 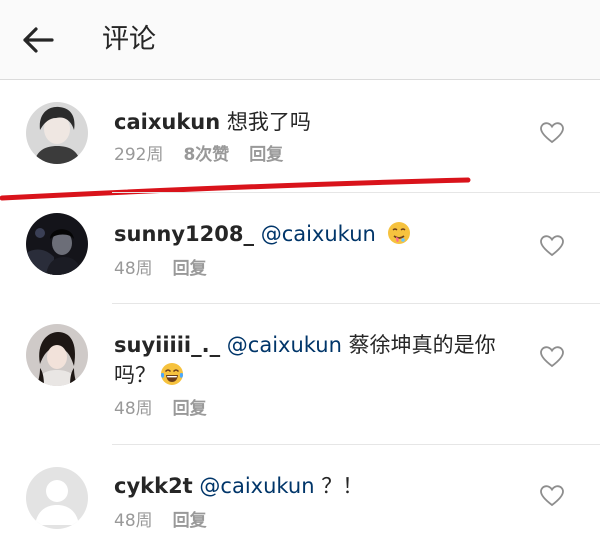 What do you see at coordinates (300, 40) in the screenshot?
I see `top-bar: 评论` at bounding box center [300, 40].